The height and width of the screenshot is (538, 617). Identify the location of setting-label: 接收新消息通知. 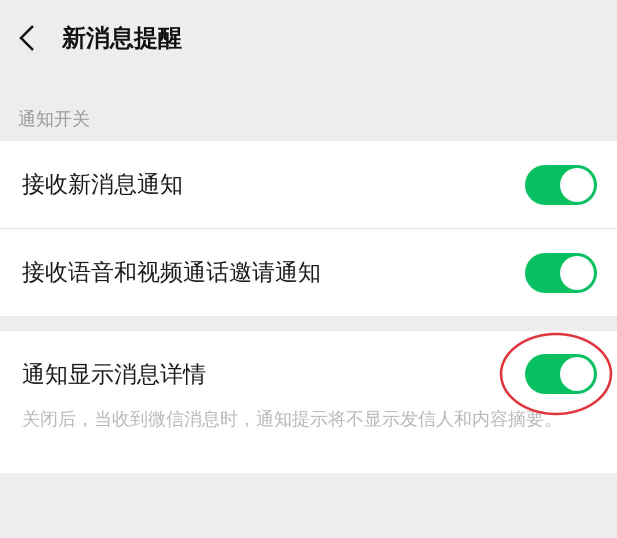
(102, 185).